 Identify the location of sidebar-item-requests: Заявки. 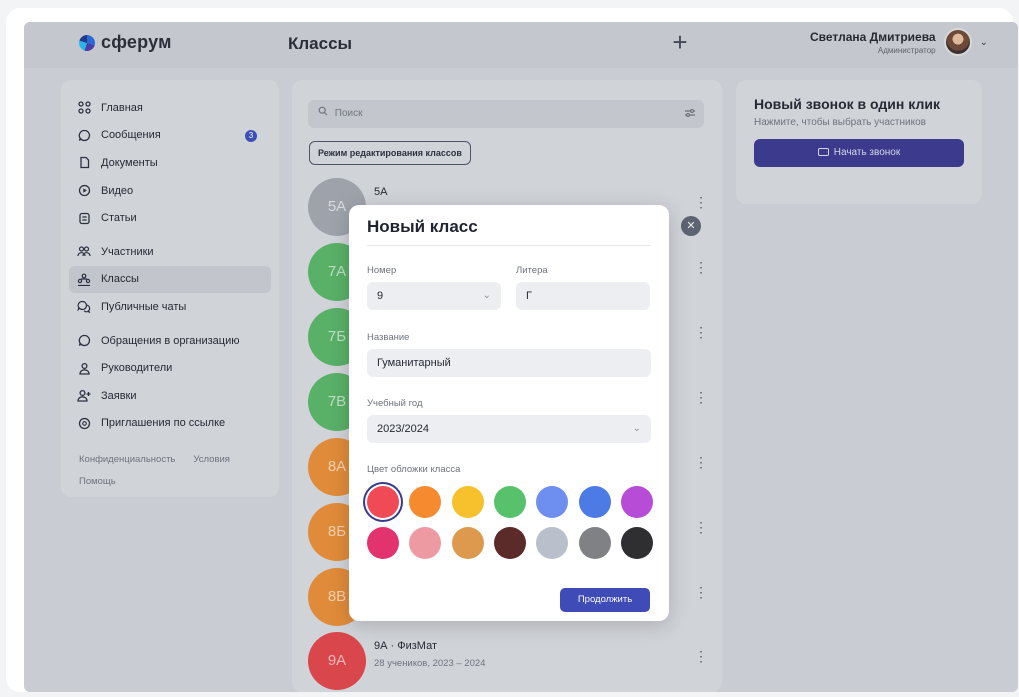
(170, 396).